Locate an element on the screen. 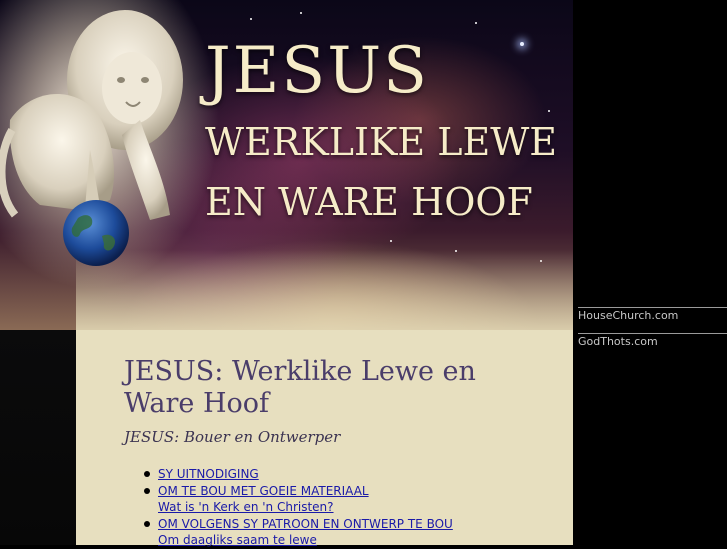 Image resolution: width=727 pixels, height=549 pixels. list-item: Wat is 'n Kerk en 'n Christen? is located at coordinates (351, 507).